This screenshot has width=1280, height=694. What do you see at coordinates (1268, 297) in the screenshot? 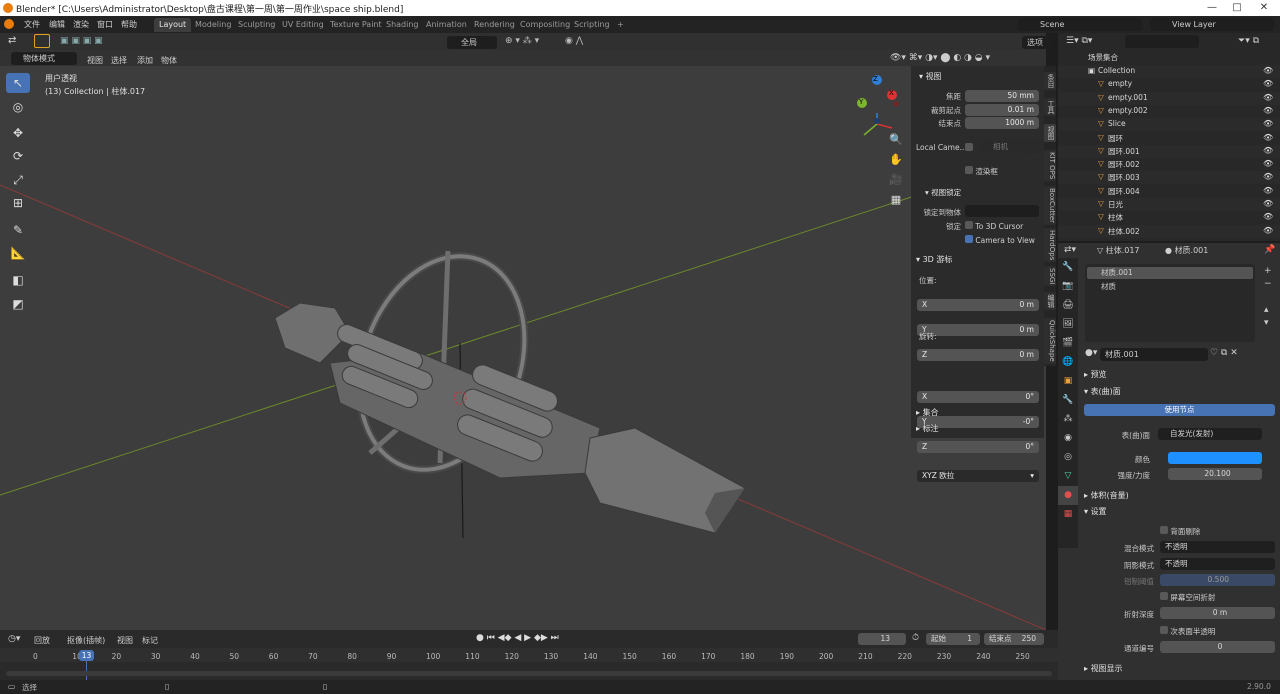
I see `slot-buttons: + − ▴ ▾` at bounding box center [1268, 297].